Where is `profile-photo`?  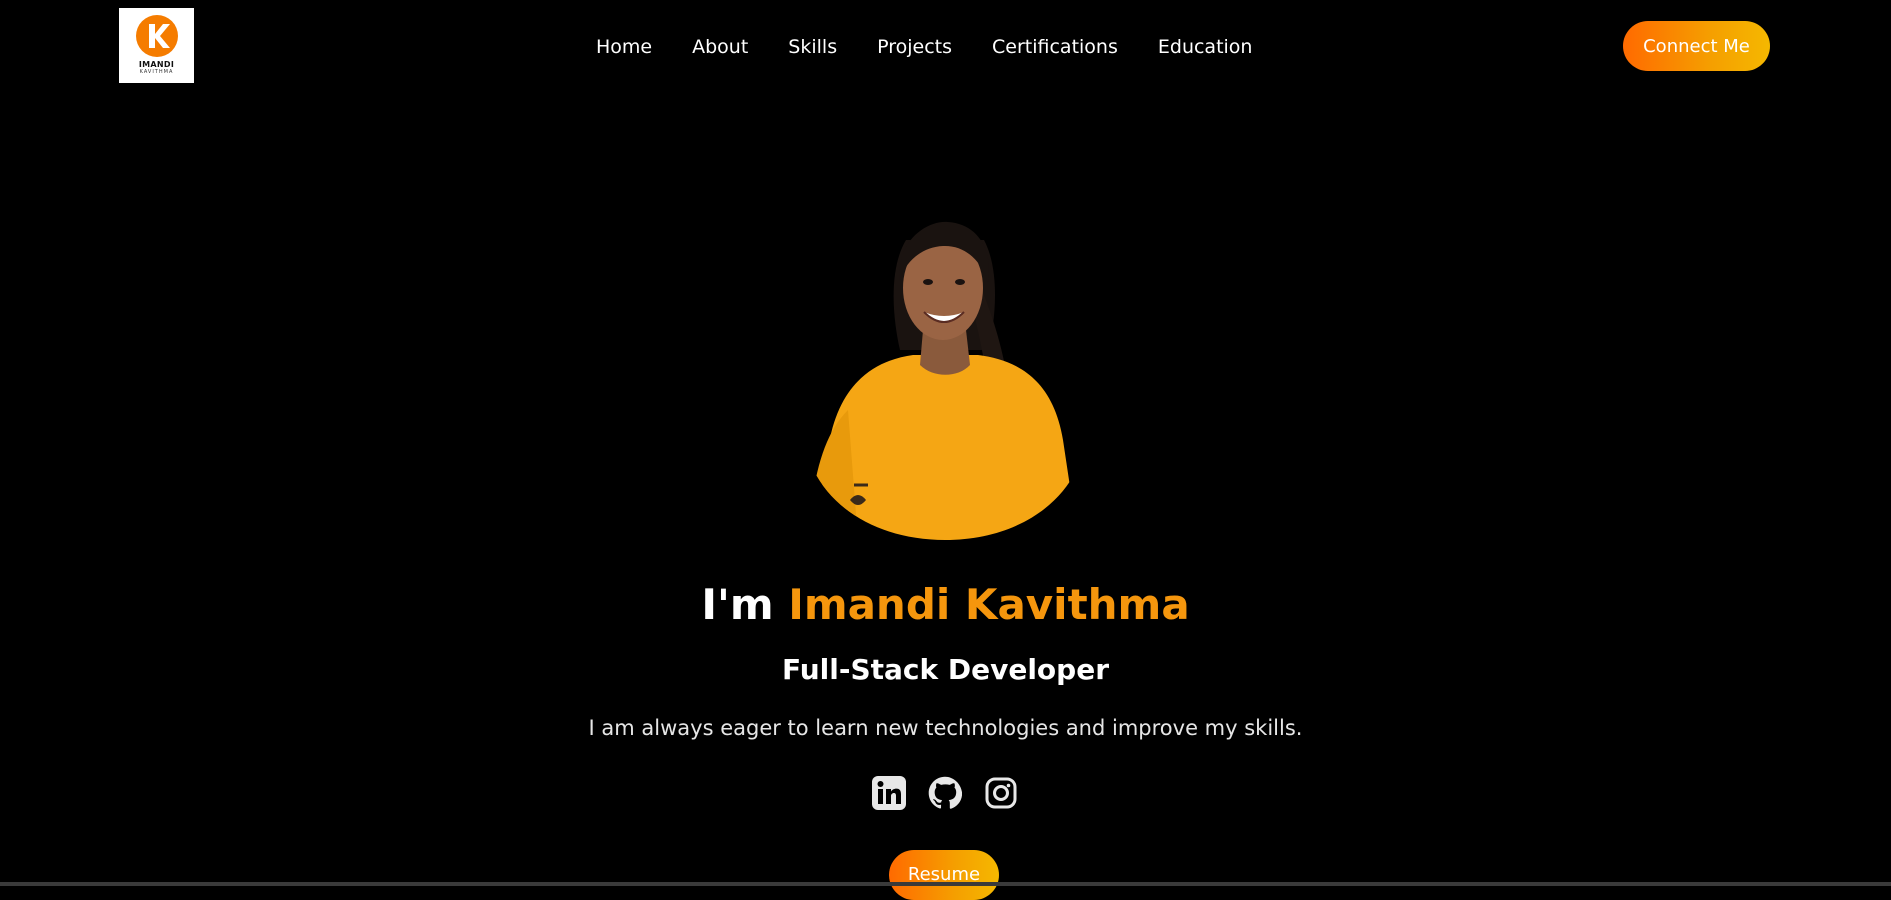 profile-photo is located at coordinates (945, 380).